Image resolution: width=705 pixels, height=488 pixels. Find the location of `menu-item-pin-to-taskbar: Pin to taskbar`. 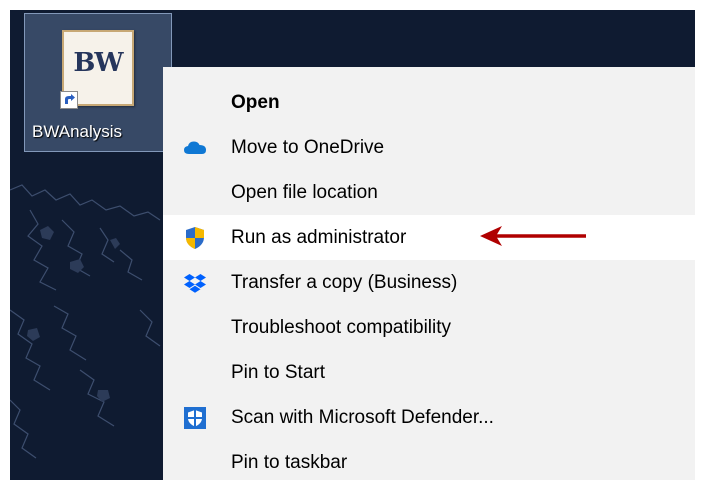

menu-item-pin-to-taskbar: Pin to taskbar is located at coordinates (429, 462).